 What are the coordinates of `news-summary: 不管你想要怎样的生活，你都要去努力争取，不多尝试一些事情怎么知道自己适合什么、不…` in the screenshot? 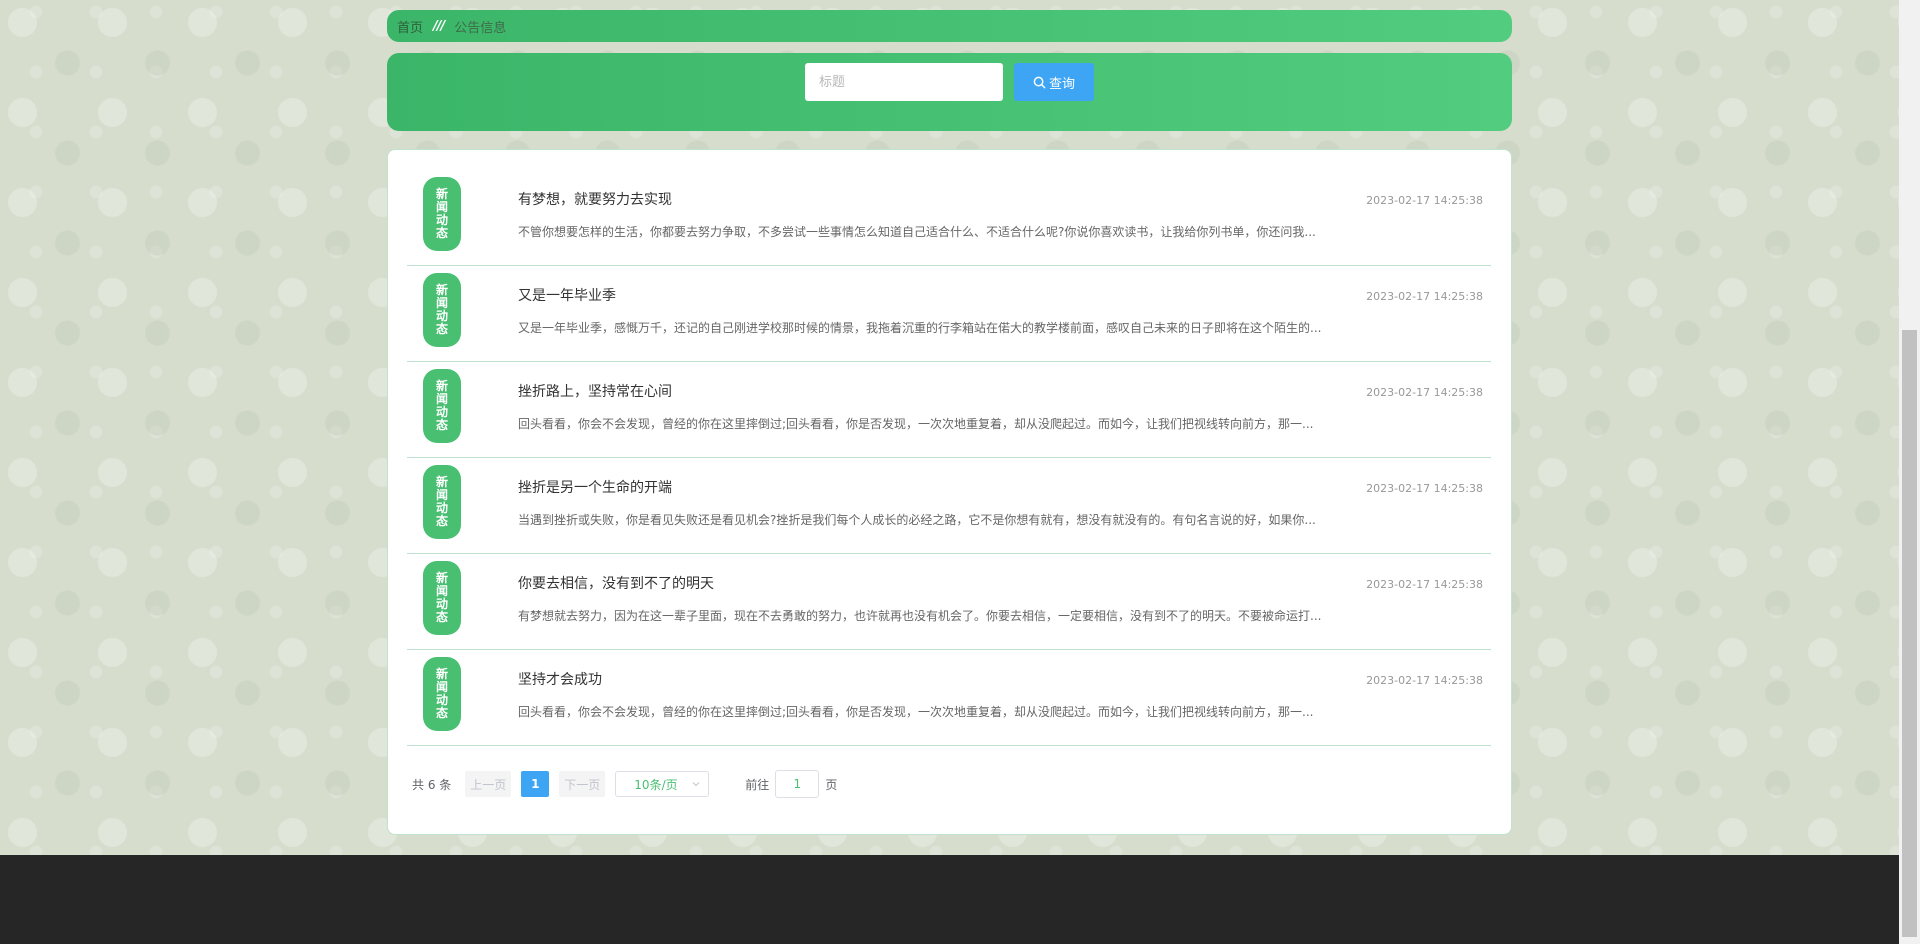 It's located at (917, 232).